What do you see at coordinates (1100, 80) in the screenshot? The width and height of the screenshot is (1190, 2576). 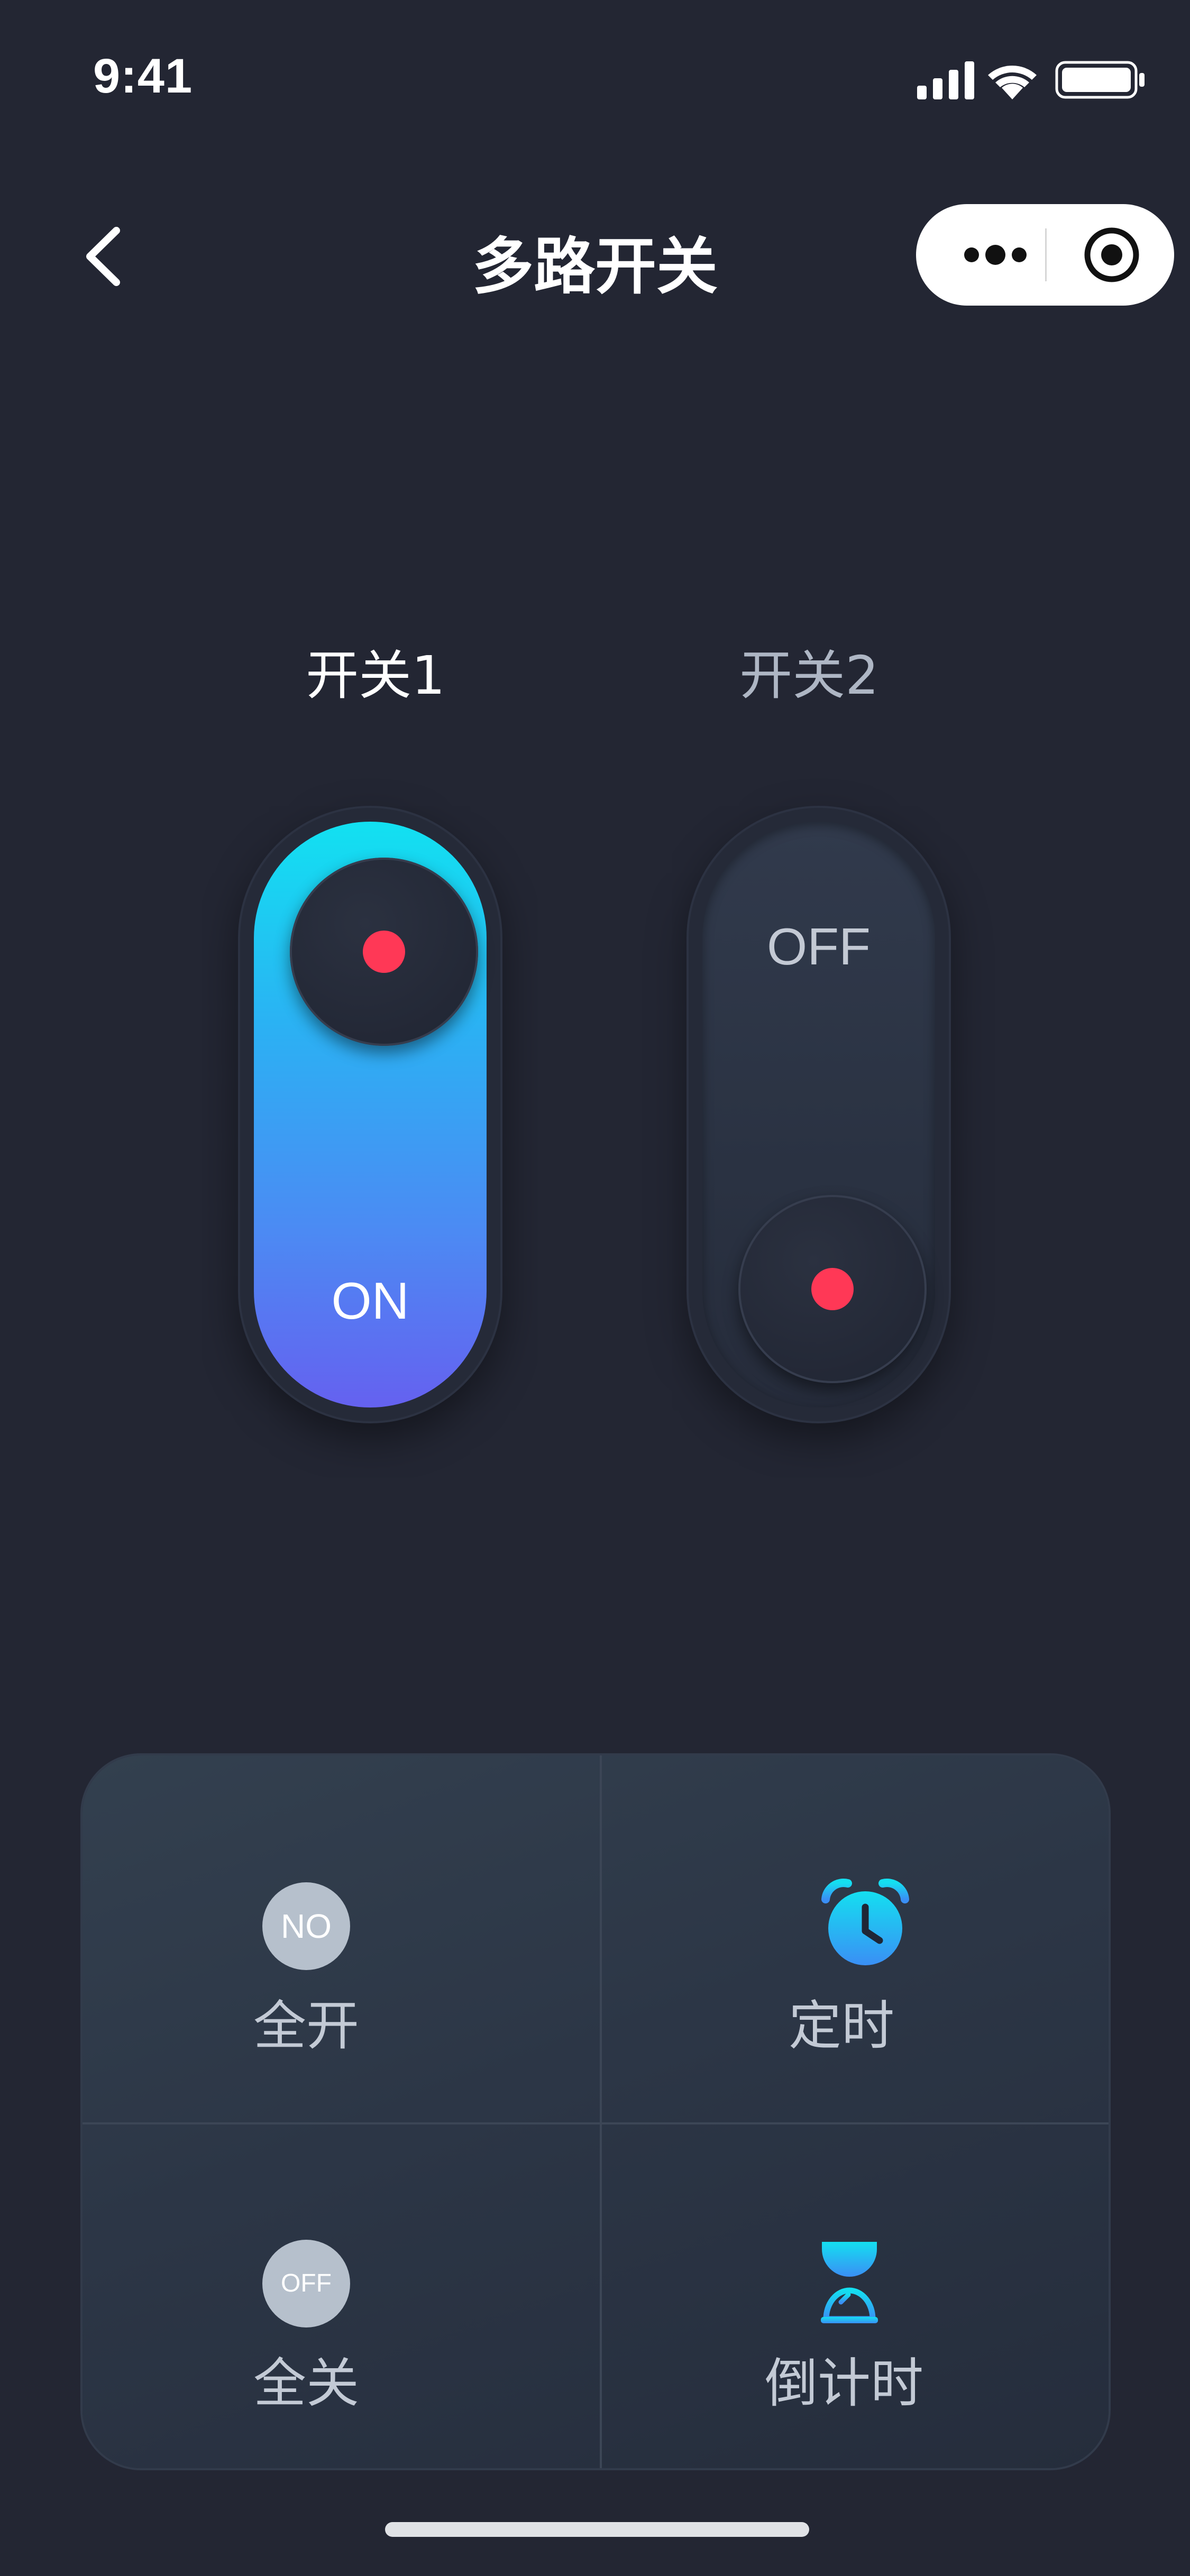 I see `battery-icon` at bounding box center [1100, 80].